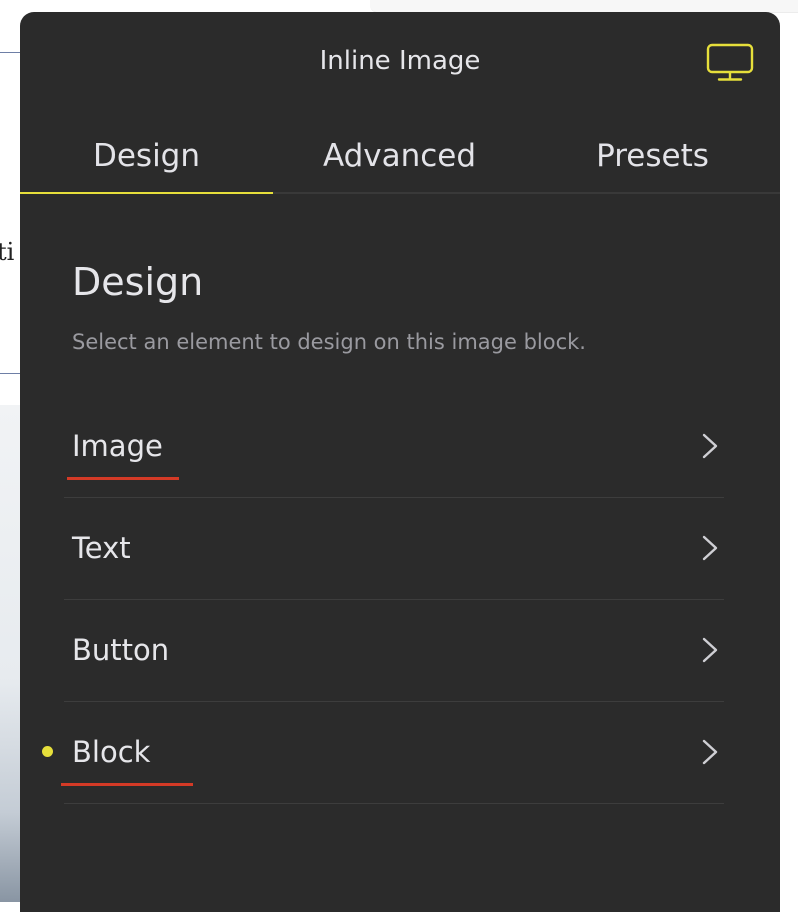  What do you see at coordinates (47, 751) in the screenshot?
I see `modified-indicator-dot` at bounding box center [47, 751].